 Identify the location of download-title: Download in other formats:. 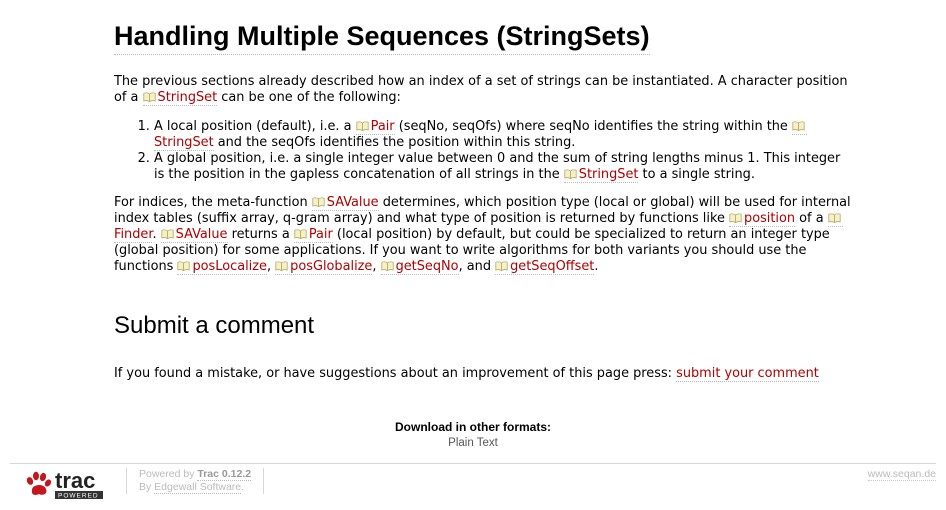
(473, 427).